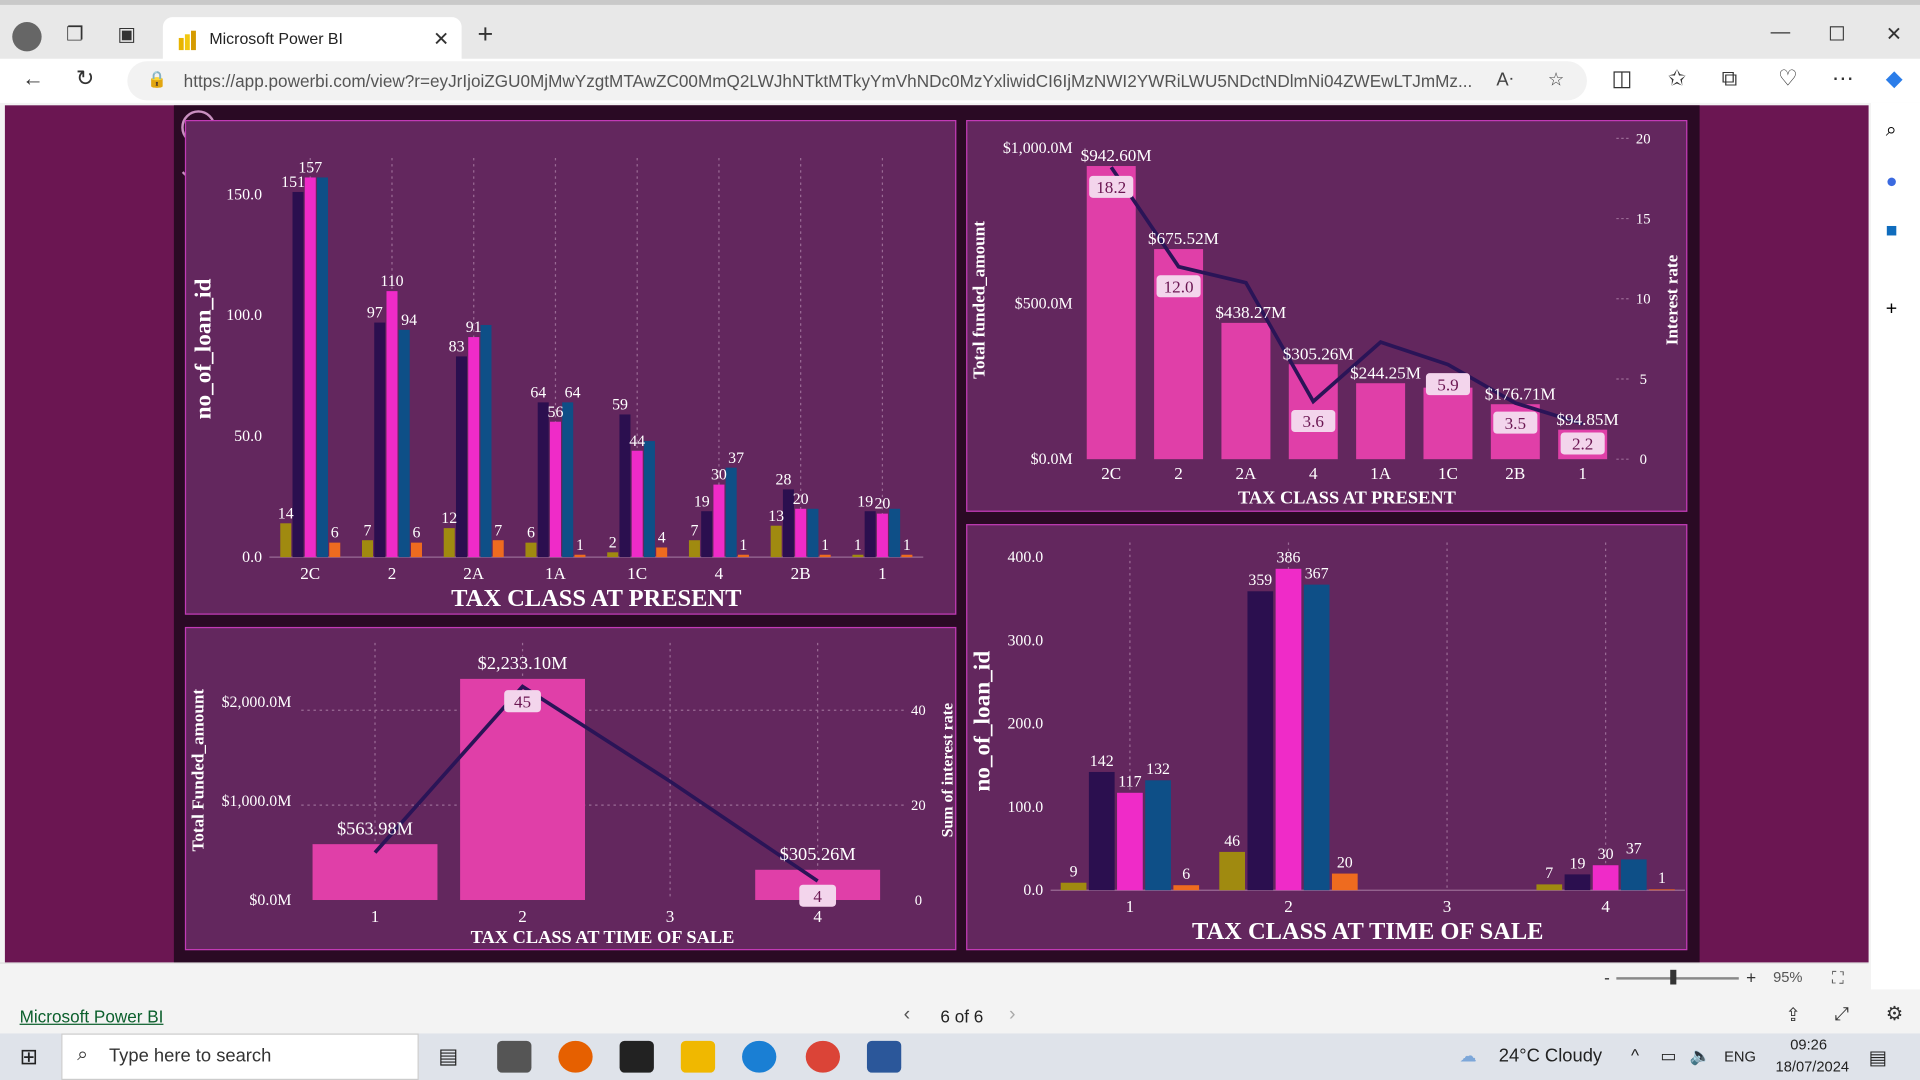 This screenshot has height=1080, width=1920. Describe the element at coordinates (1838, 977) in the screenshot. I see `fit-page-icon: ⛶` at that location.